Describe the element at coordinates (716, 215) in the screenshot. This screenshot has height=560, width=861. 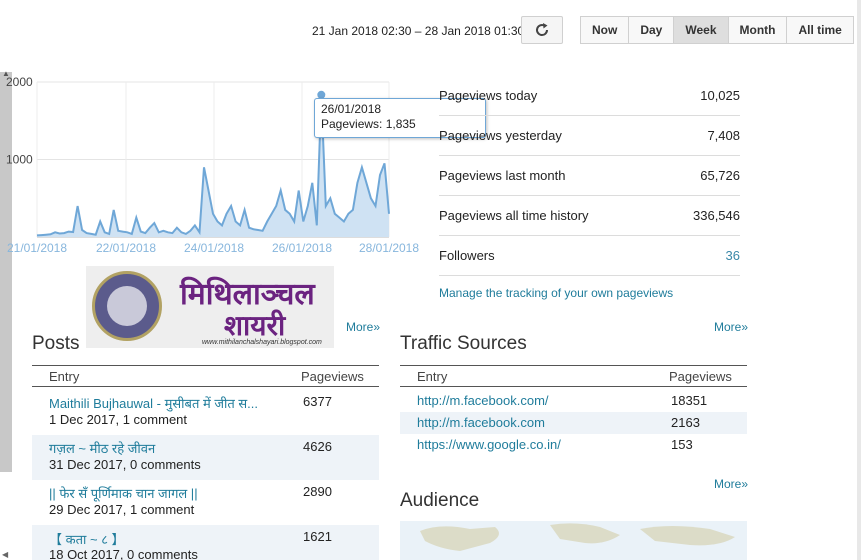
I see `stat-value: 336,546` at that location.